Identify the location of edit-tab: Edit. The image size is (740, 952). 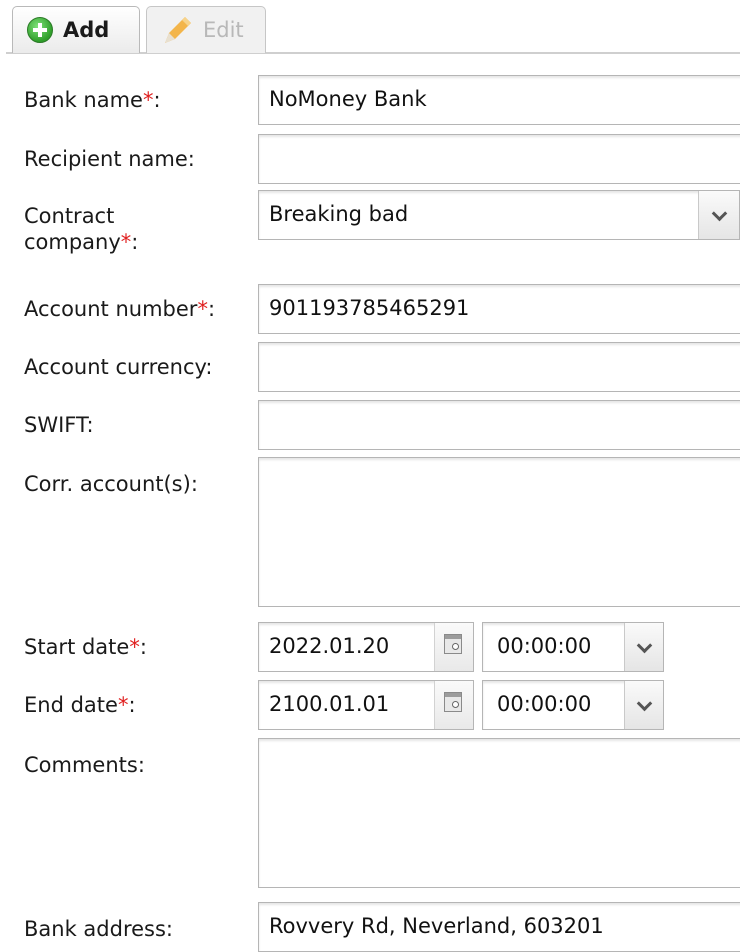
(206, 29).